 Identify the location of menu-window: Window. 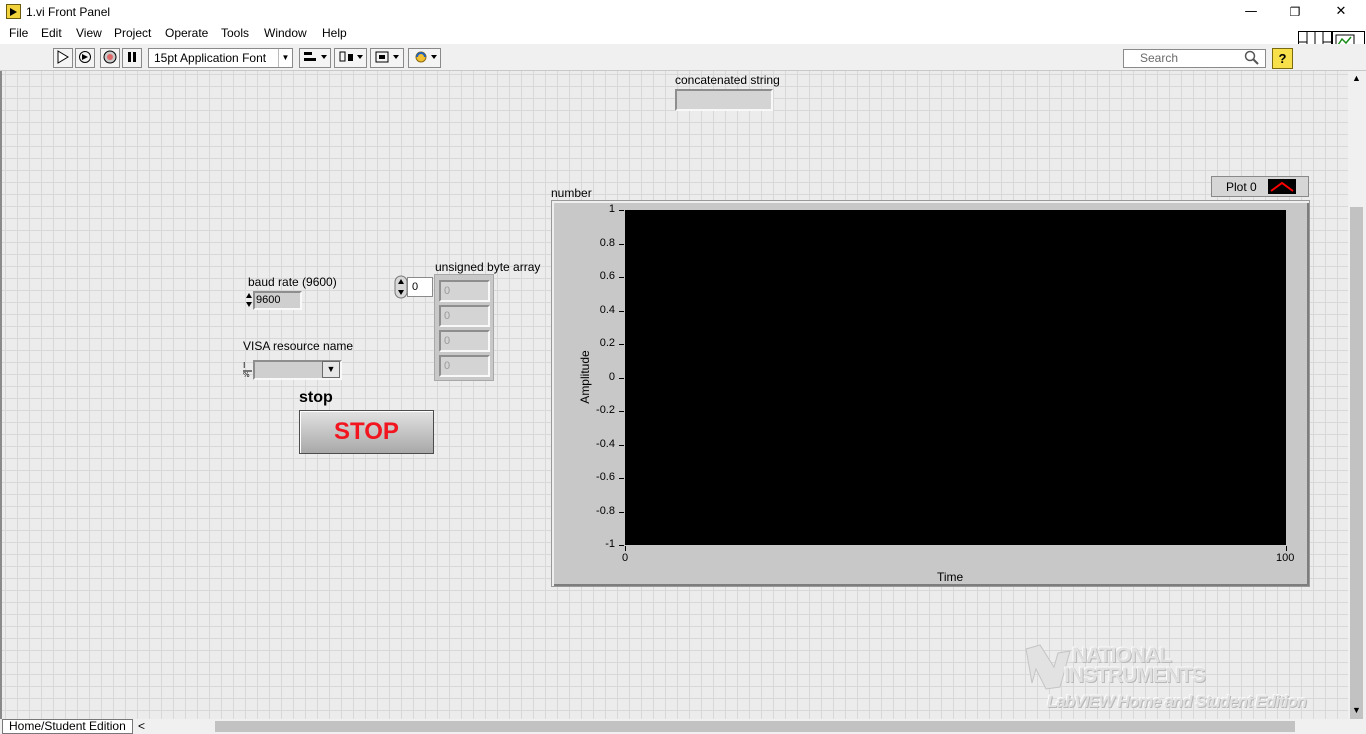
(285, 33).